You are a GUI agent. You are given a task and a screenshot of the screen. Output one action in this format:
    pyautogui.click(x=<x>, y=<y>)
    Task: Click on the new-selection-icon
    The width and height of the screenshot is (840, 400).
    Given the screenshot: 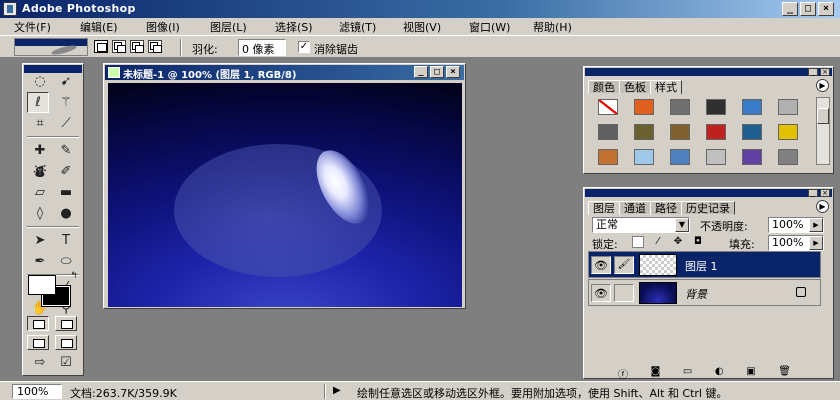 What is the action you would take?
    pyautogui.click(x=101, y=46)
    